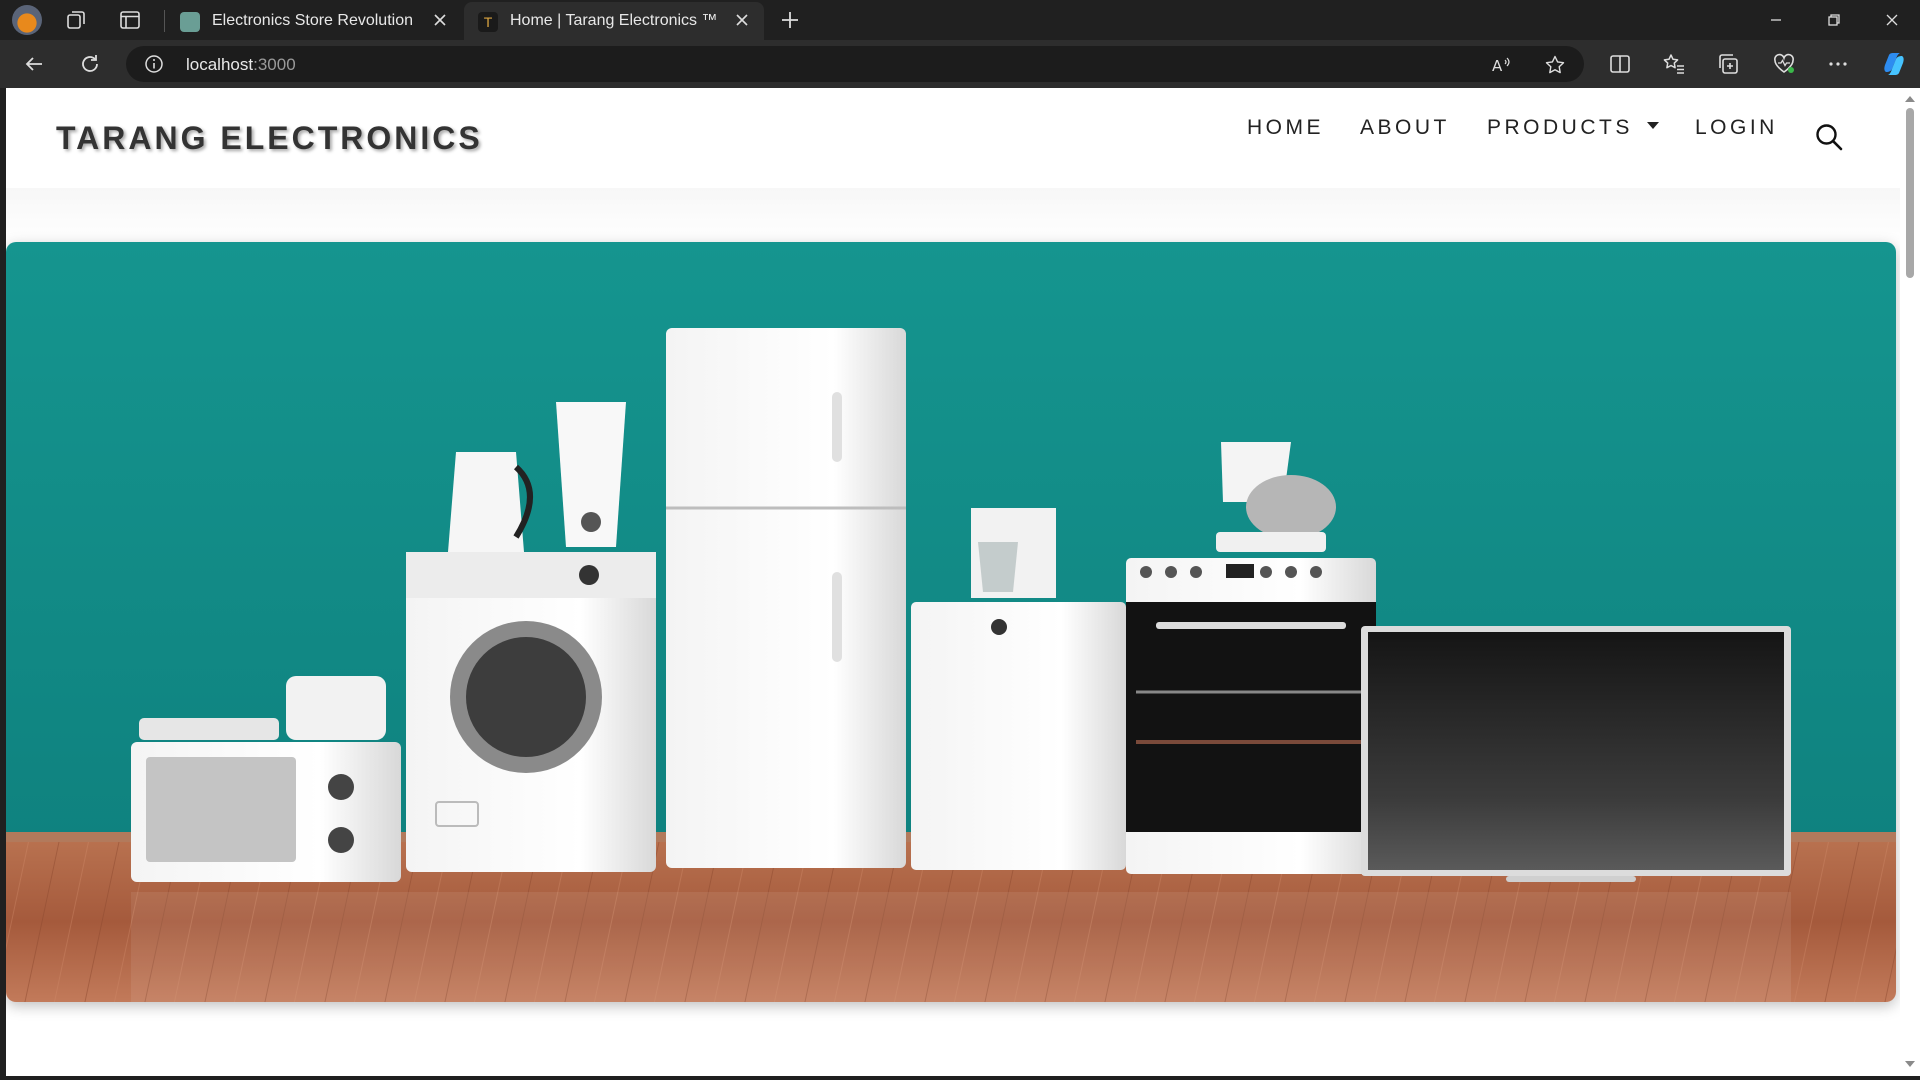  I want to click on chat-favicon-icon, so click(190, 22).